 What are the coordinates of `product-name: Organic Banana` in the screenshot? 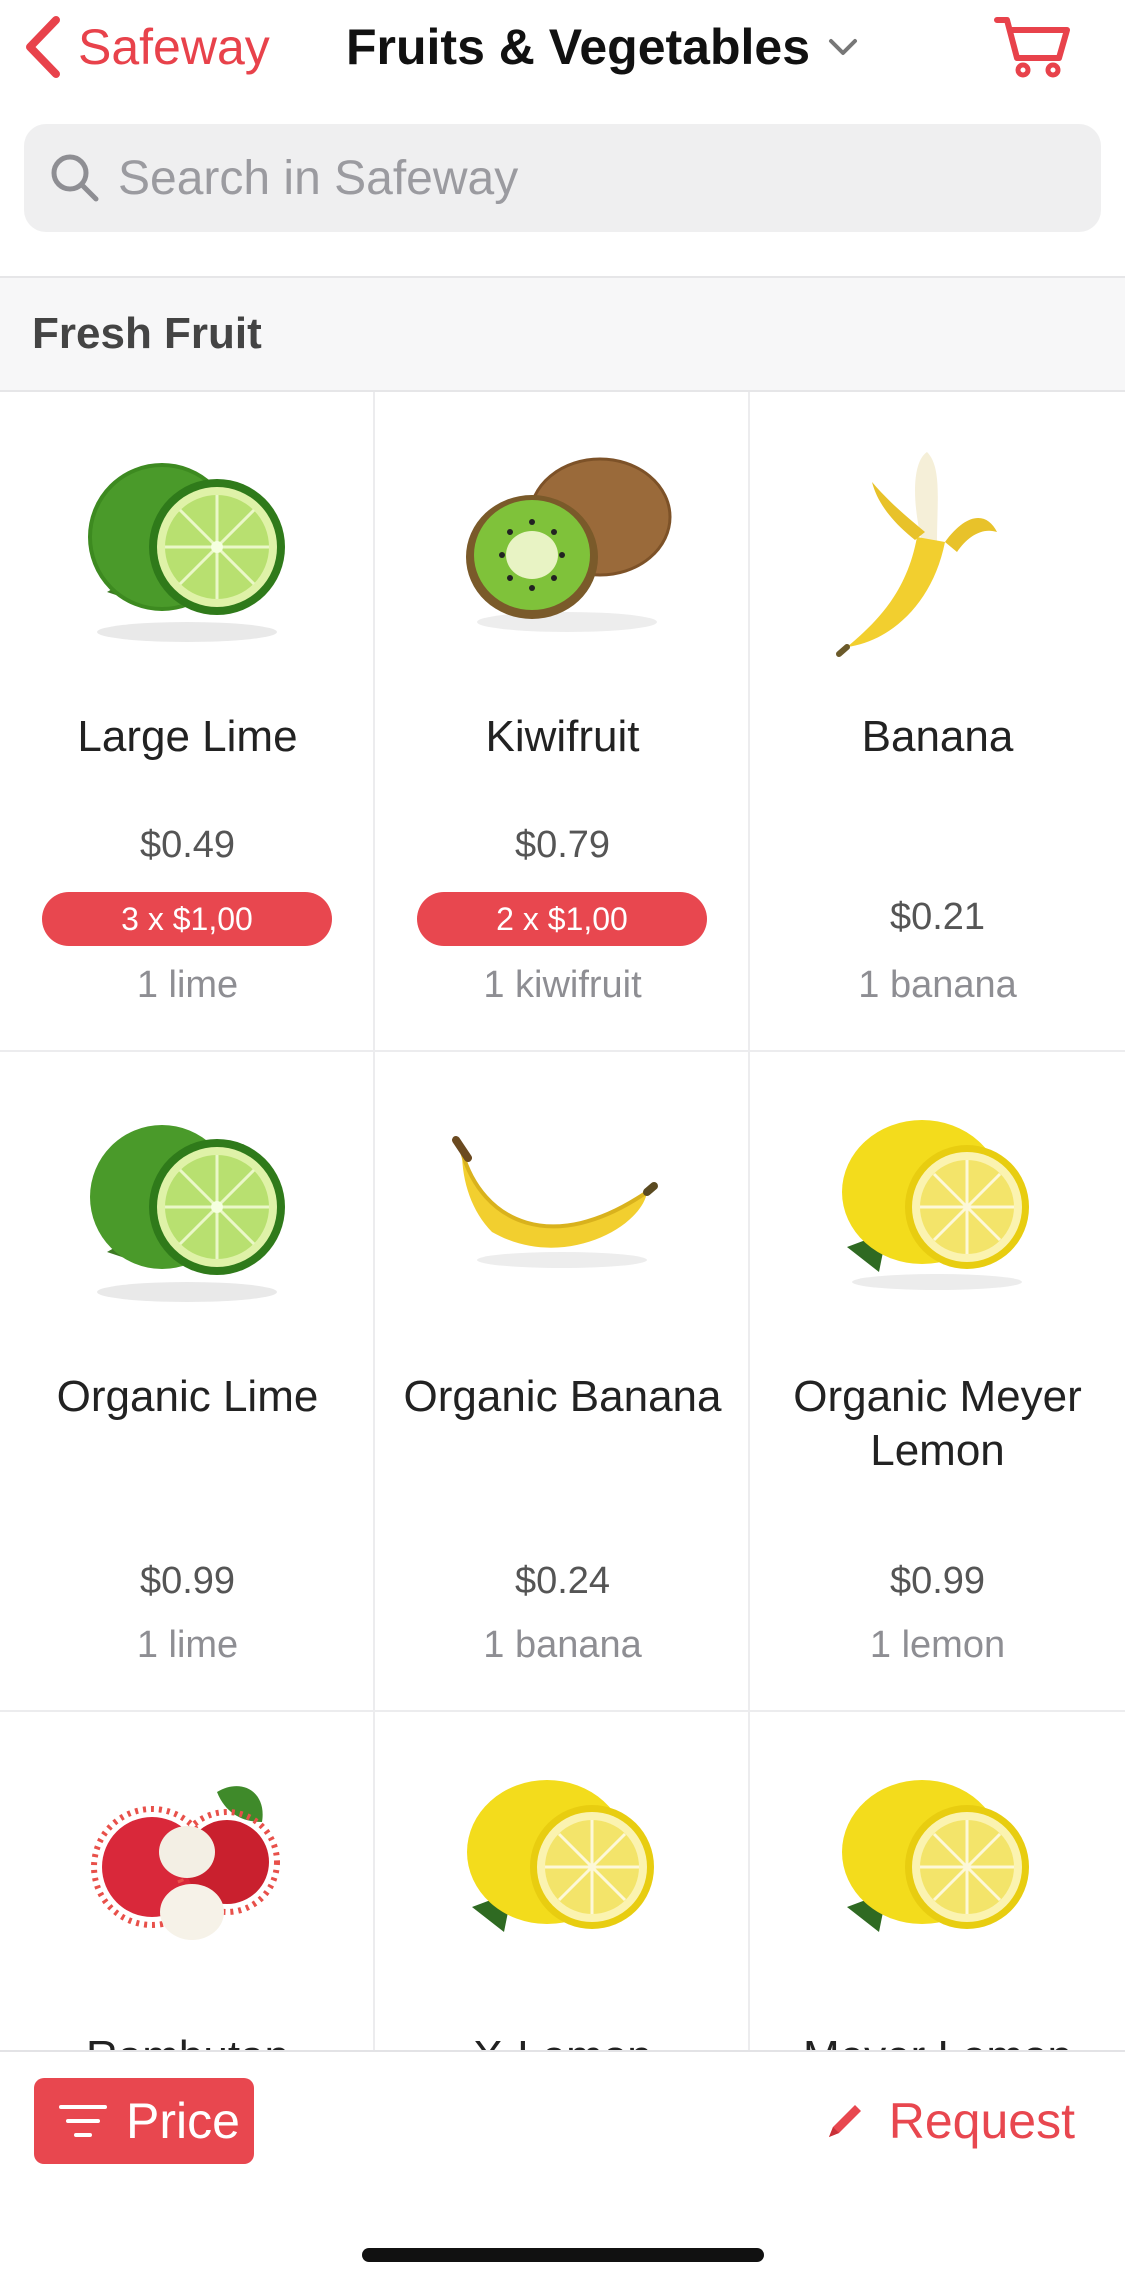 It's located at (562, 1396).